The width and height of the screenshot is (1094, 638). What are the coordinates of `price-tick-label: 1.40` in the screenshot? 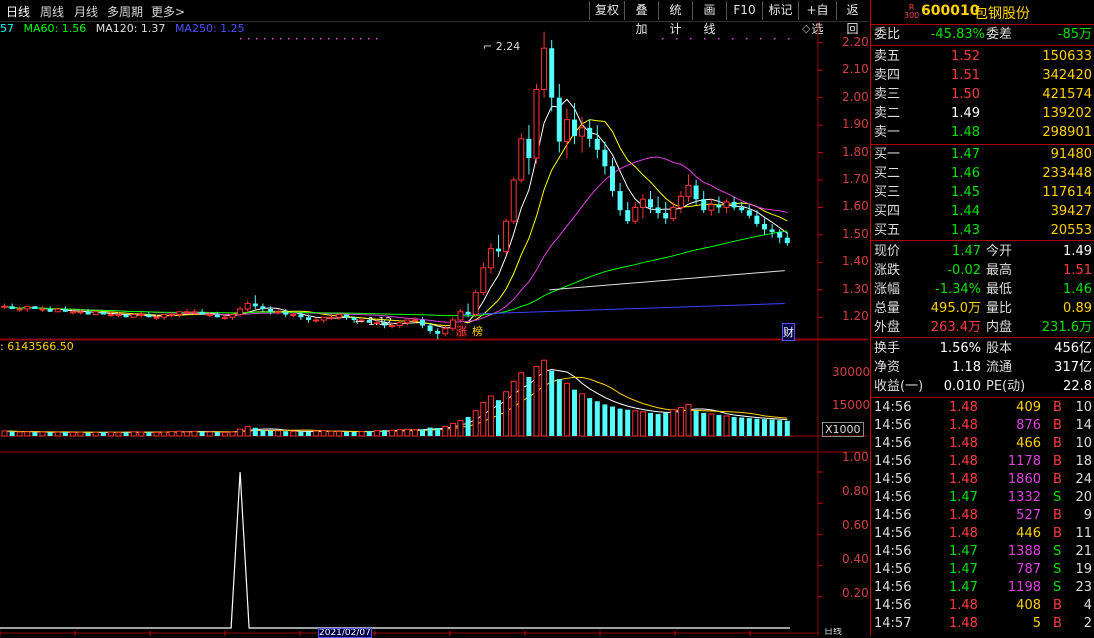 It's located at (855, 261).